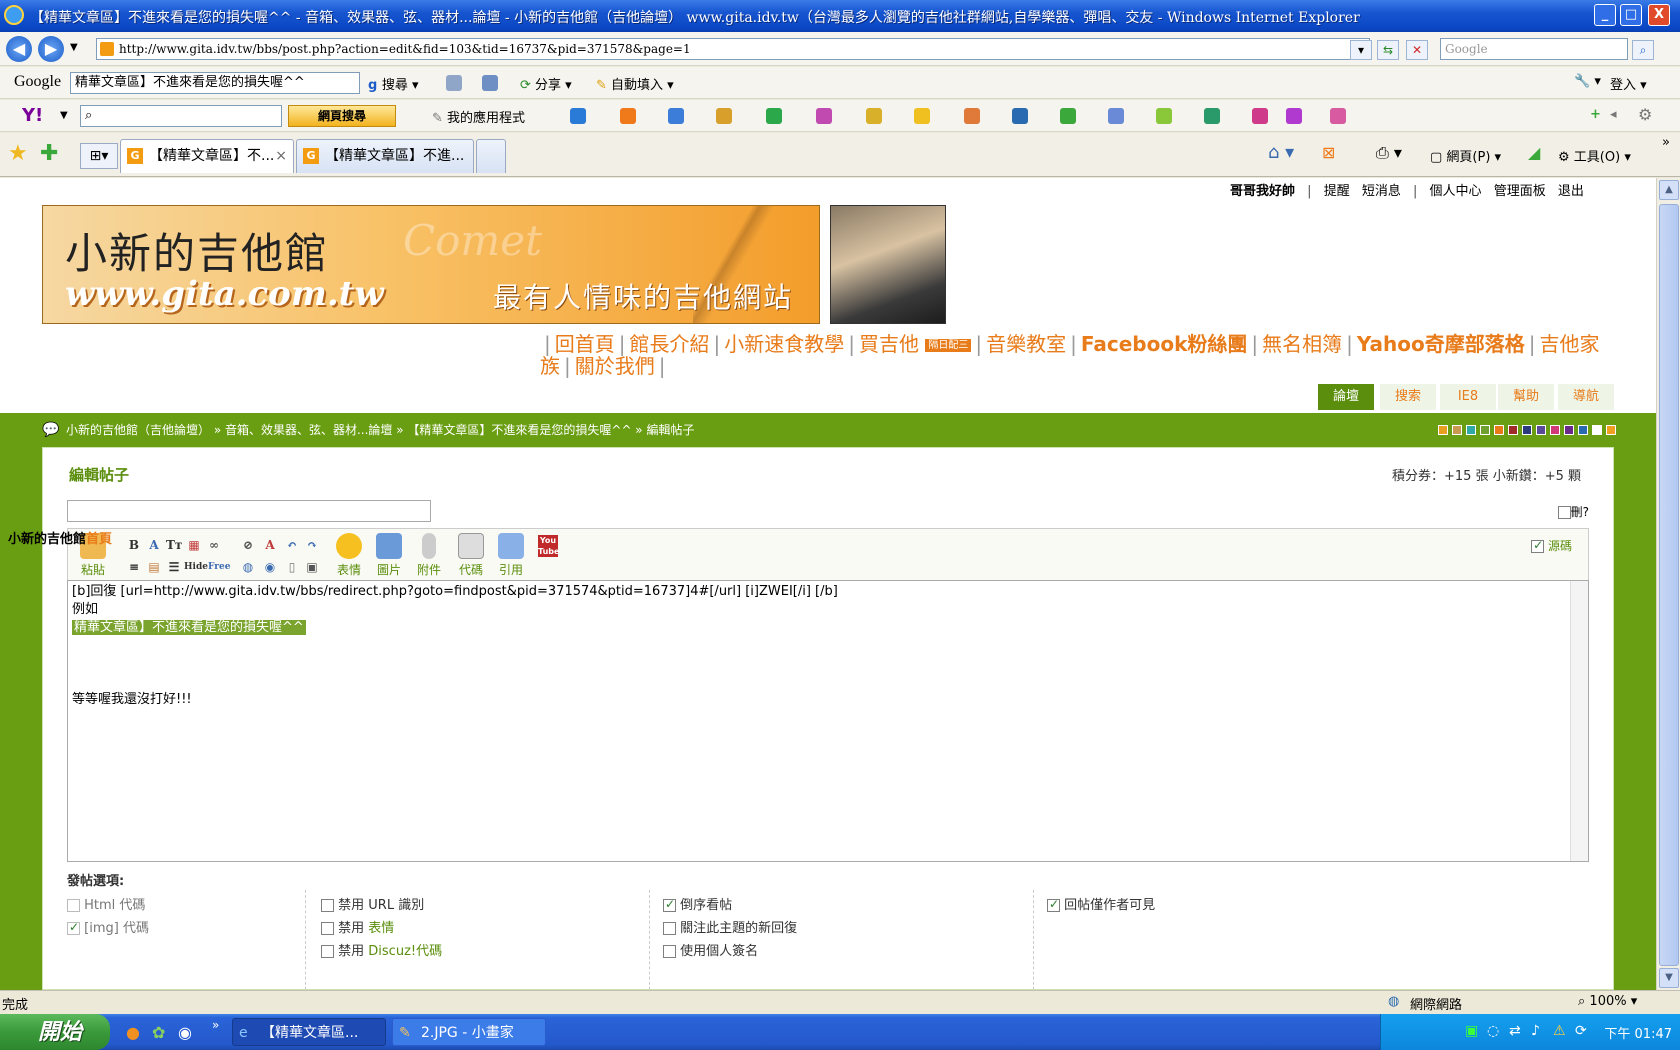  What do you see at coordinates (372, 903) in the screenshot?
I see `disable-url-option: 禁用 URL 識別` at bounding box center [372, 903].